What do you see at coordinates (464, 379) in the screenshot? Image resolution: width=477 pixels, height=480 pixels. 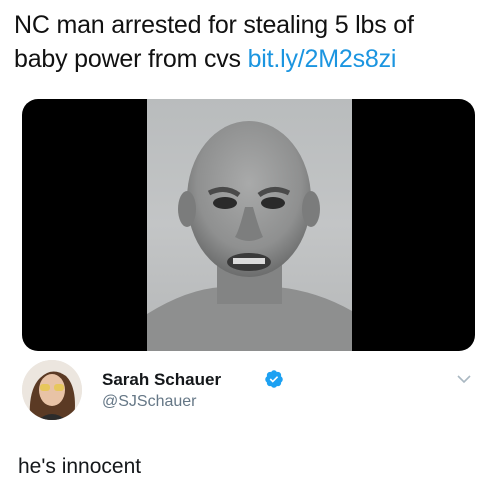 I see `chevron-down-icon` at bounding box center [464, 379].